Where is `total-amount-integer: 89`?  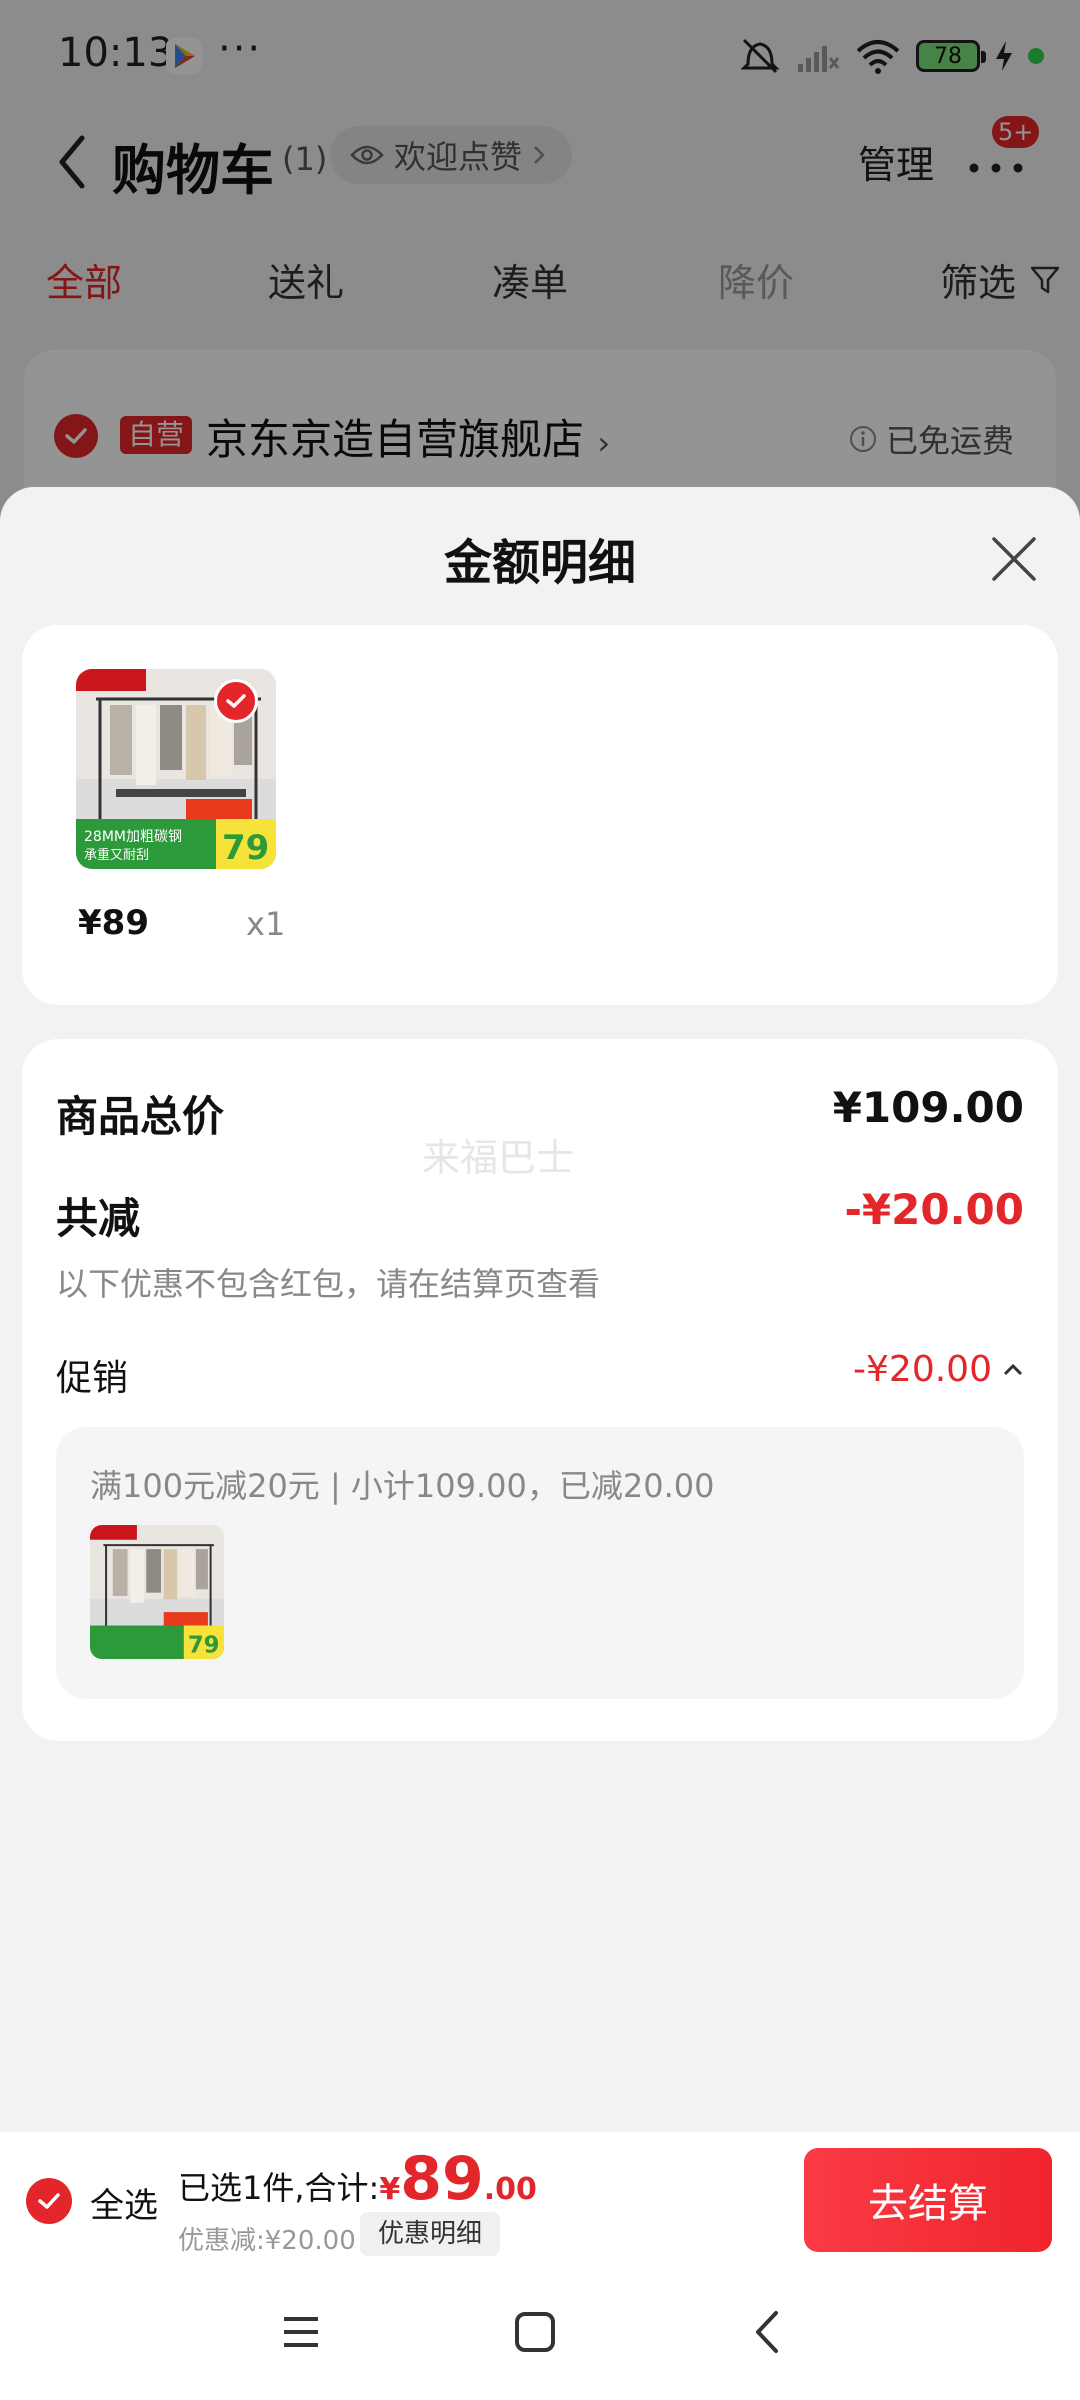 total-amount-integer: 89 is located at coordinates (442, 2179).